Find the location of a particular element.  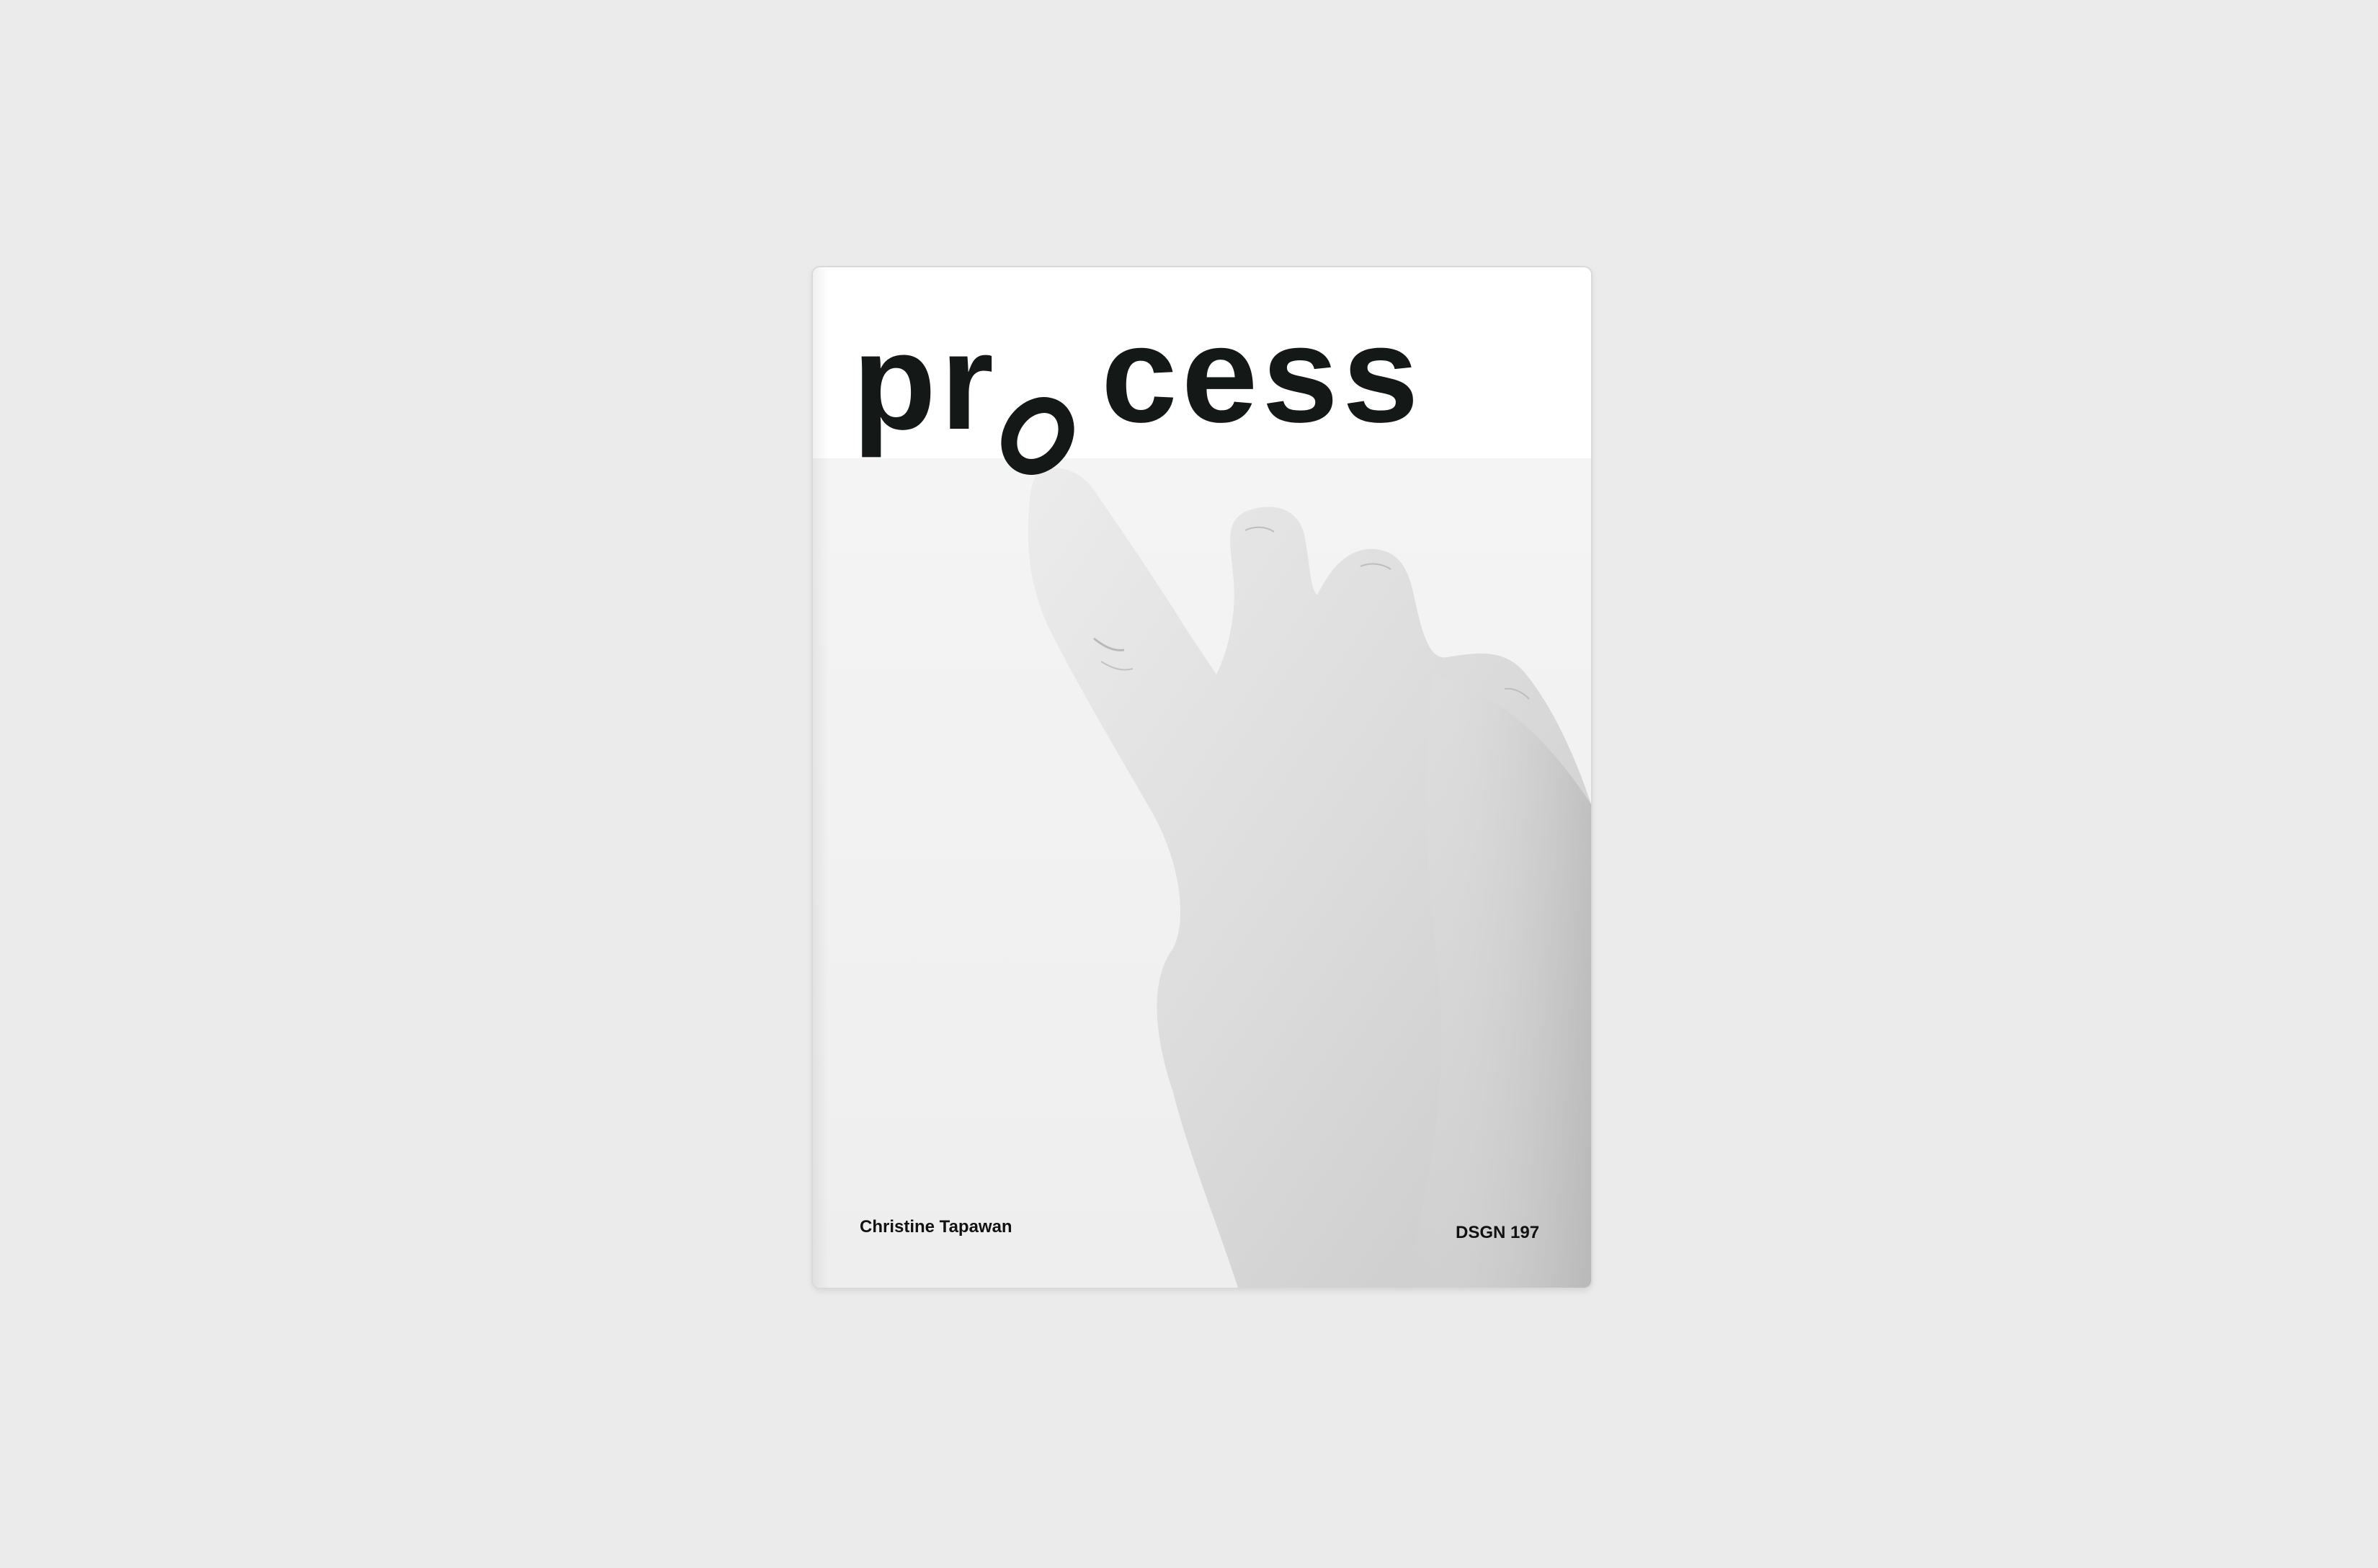

hand-illustration is located at coordinates (1309, 878).